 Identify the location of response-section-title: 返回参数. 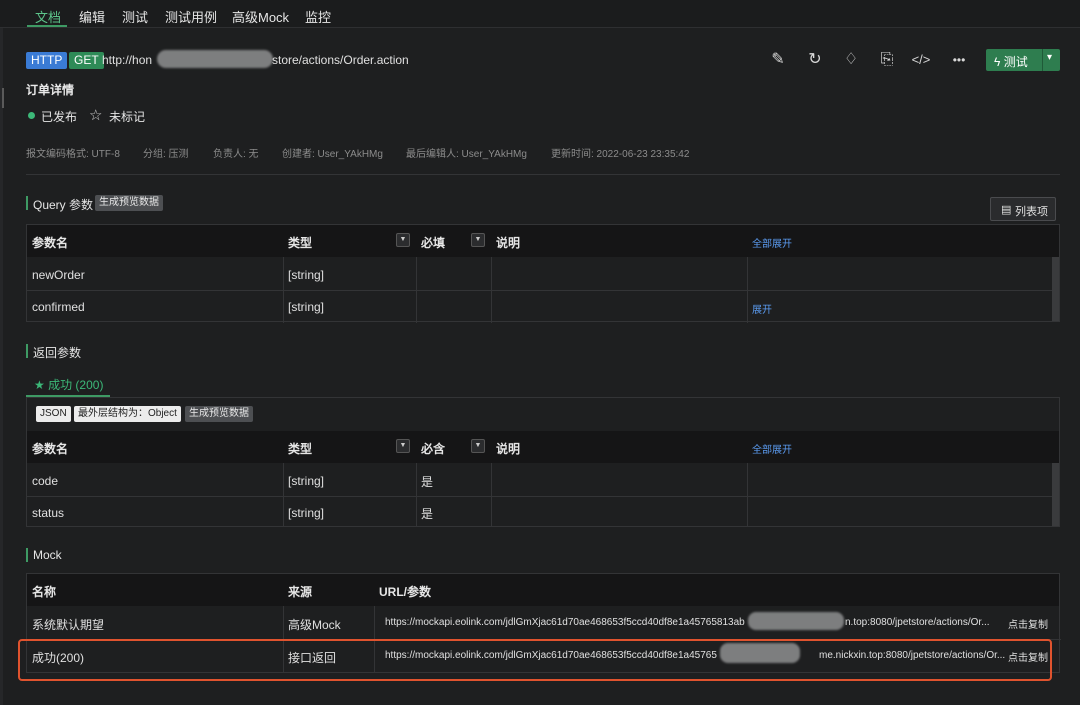
(57, 353).